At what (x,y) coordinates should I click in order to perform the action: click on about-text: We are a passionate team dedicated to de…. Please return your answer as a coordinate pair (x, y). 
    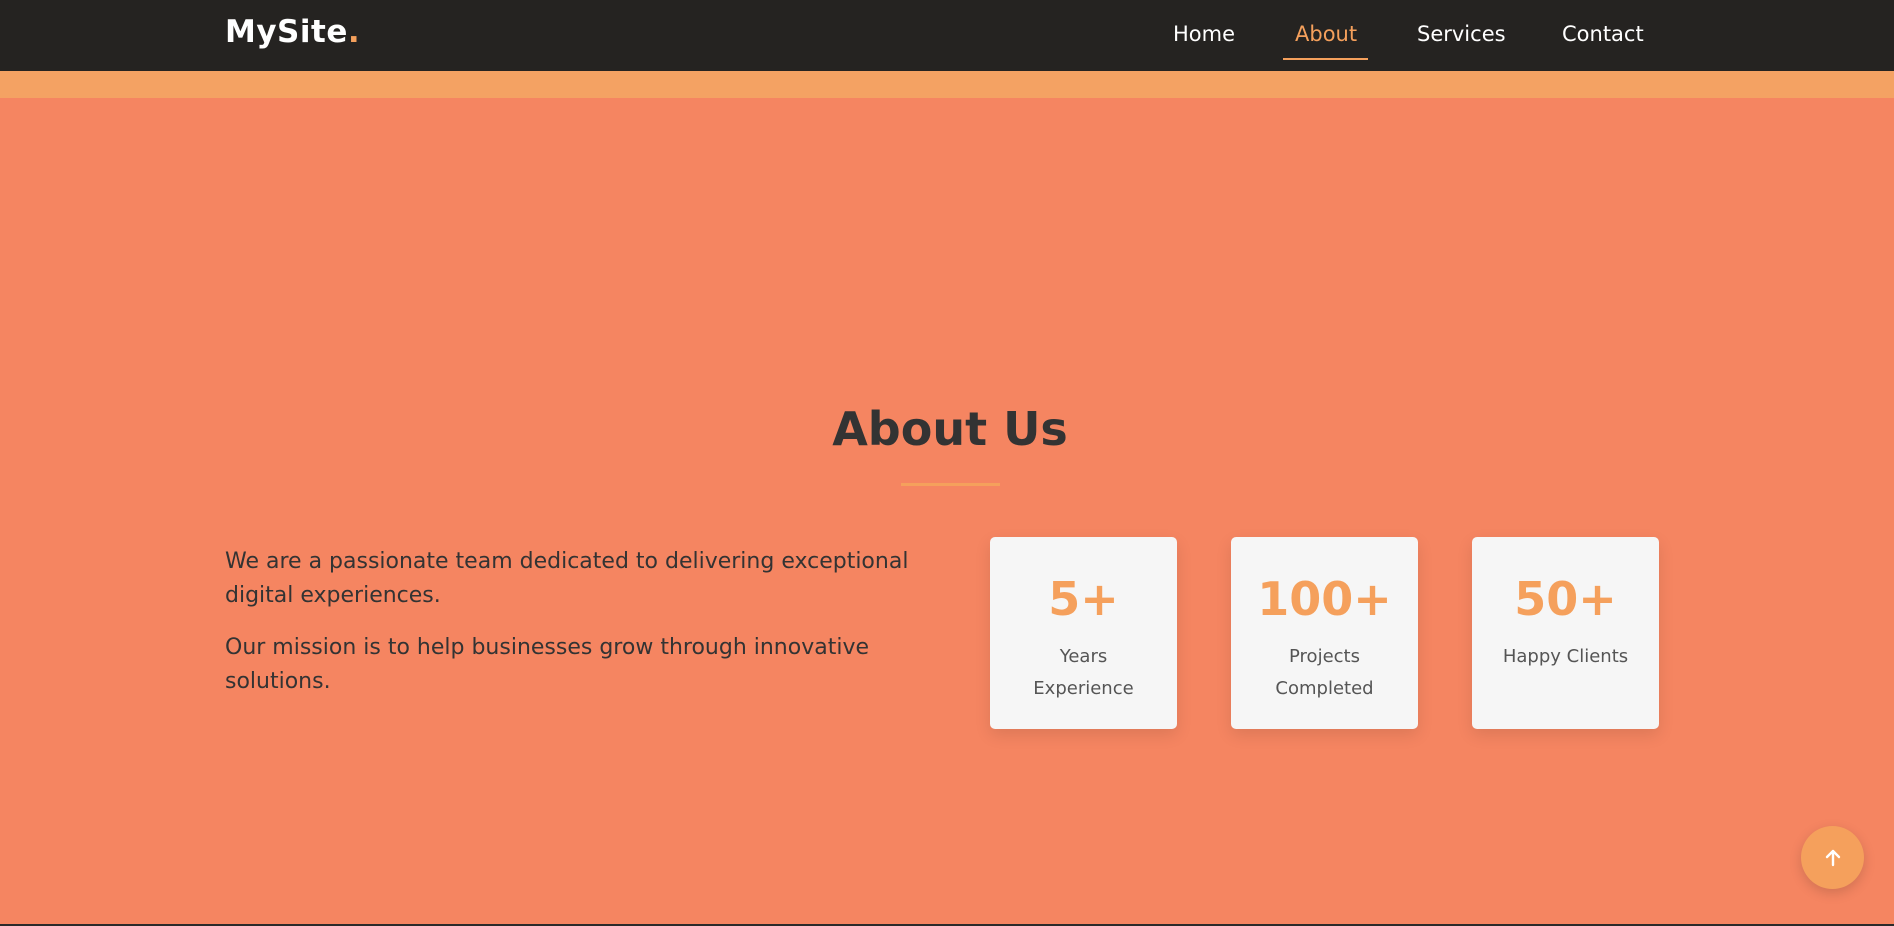
    Looking at the image, I should click on (575, 631).